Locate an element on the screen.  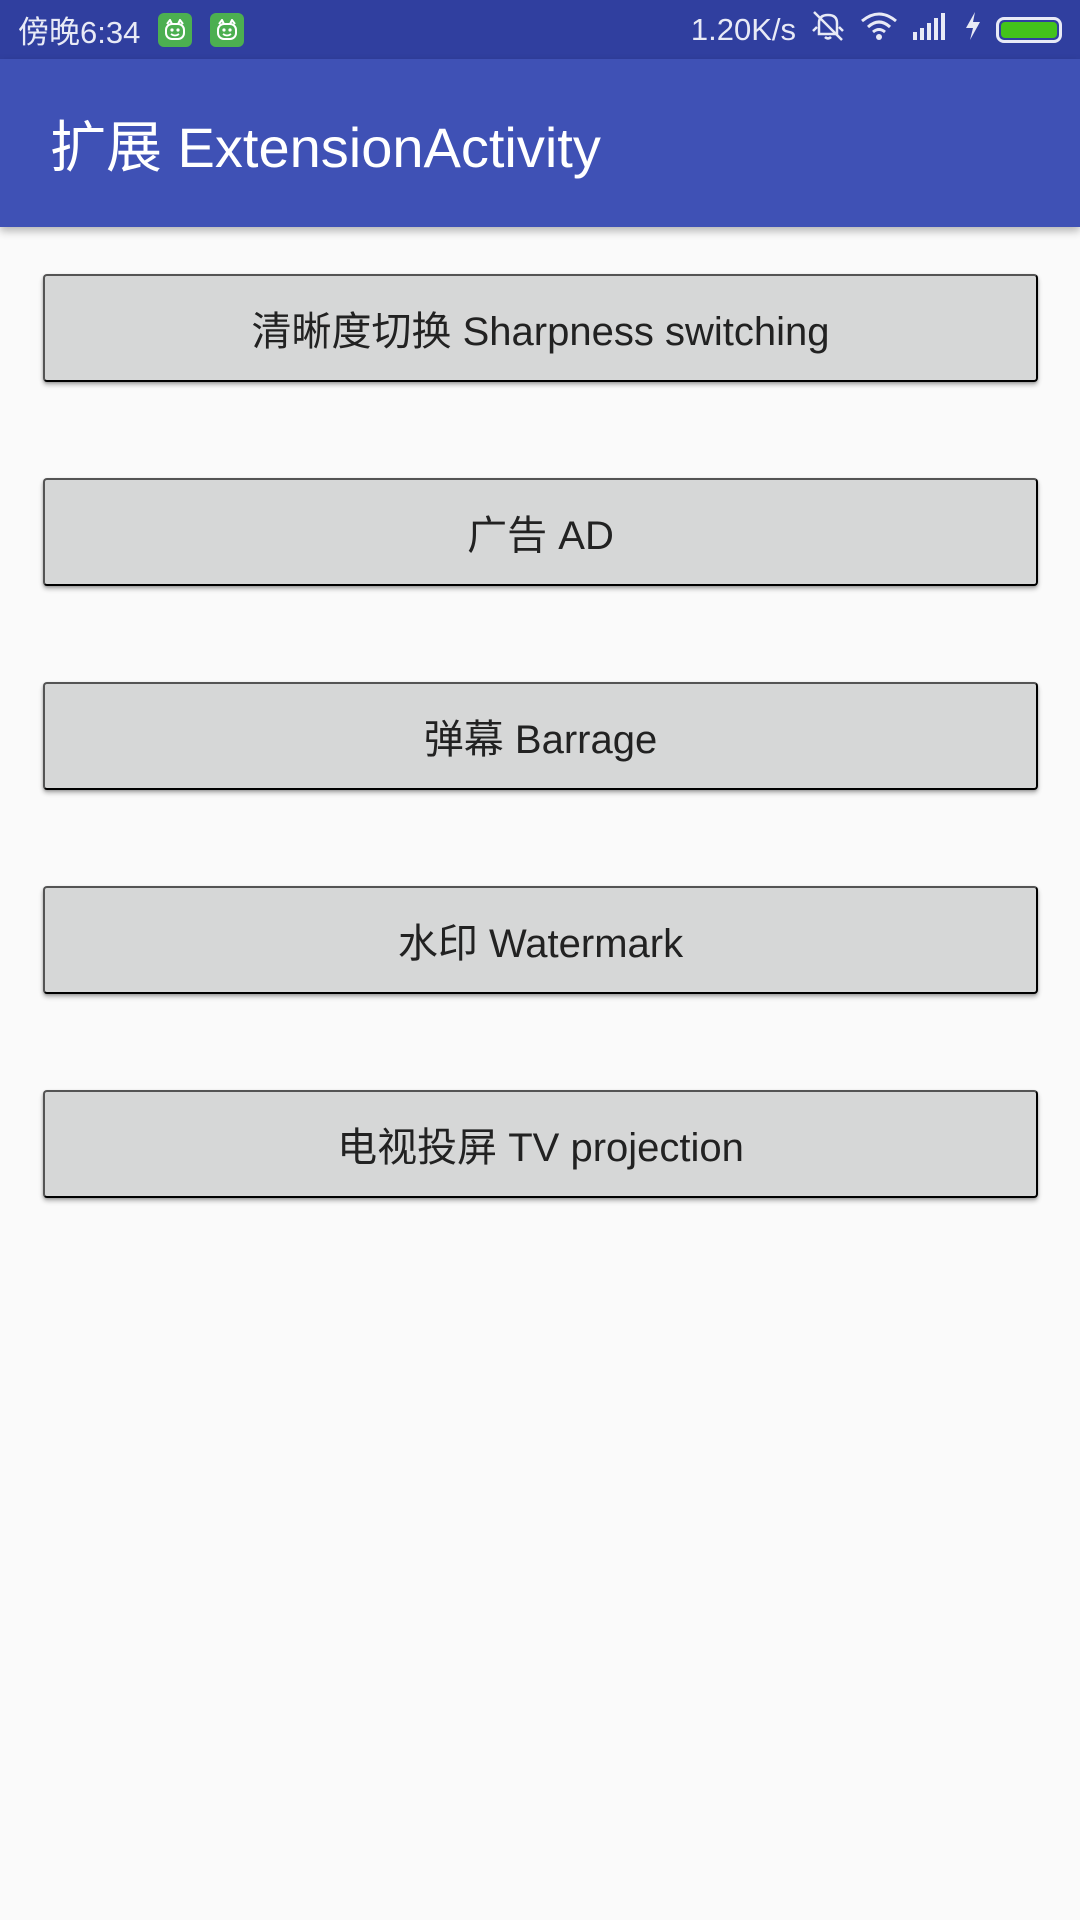
sharpness-switching-button: 清晰度切换 Sharpness switching is located at coordinates (540, 328).